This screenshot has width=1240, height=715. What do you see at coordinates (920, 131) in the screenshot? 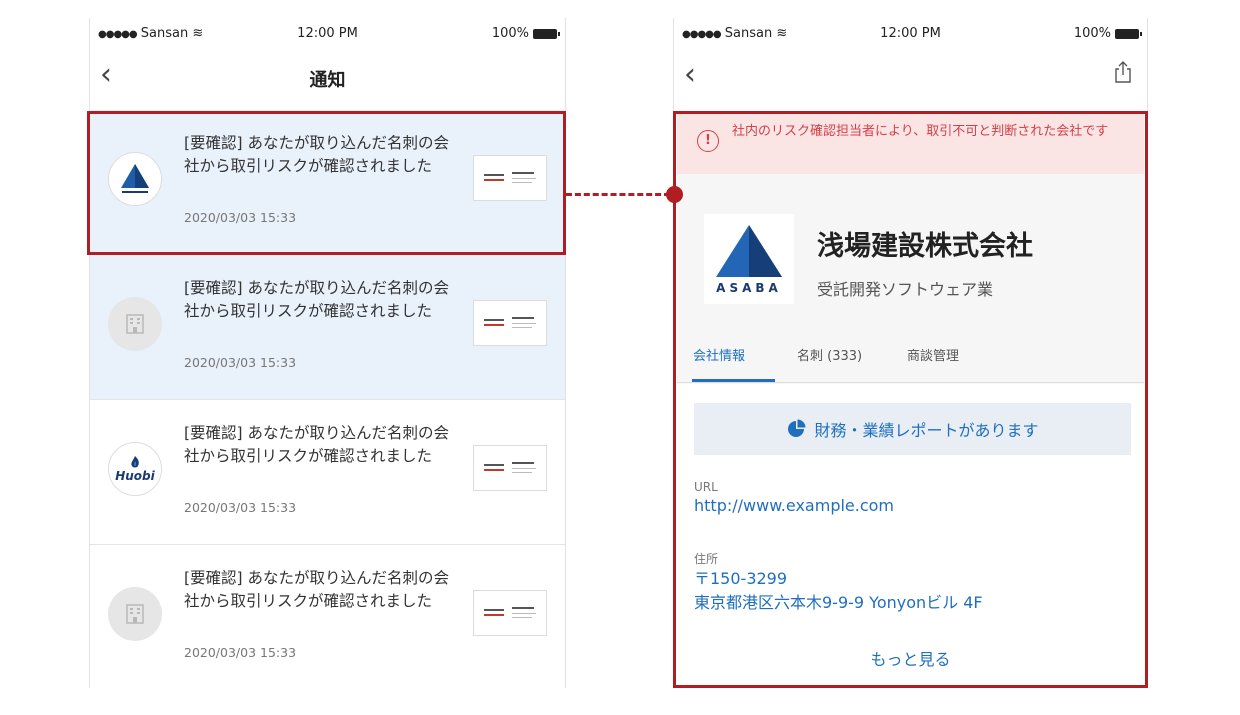
I see `risk-alert-text: 社内のリスク確認担当者により、取引不可と判断された会社です` at bounding box center [920, 131].